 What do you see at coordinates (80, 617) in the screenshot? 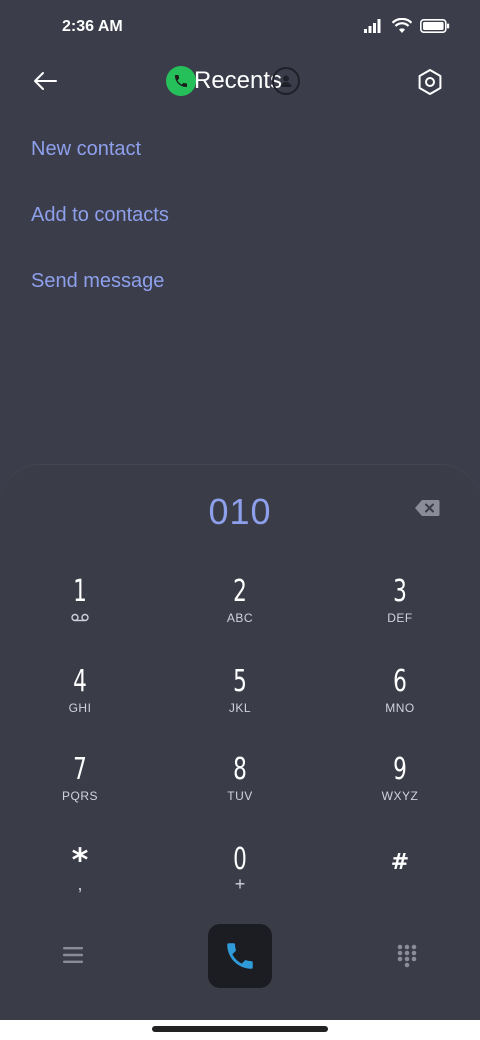
I see `voicemail-icon` at bounding box center [80, 617].